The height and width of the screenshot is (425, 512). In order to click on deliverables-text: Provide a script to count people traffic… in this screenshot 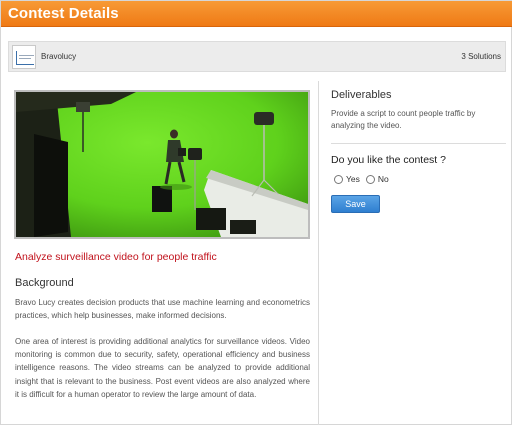, I will do `click(403, 119)`.